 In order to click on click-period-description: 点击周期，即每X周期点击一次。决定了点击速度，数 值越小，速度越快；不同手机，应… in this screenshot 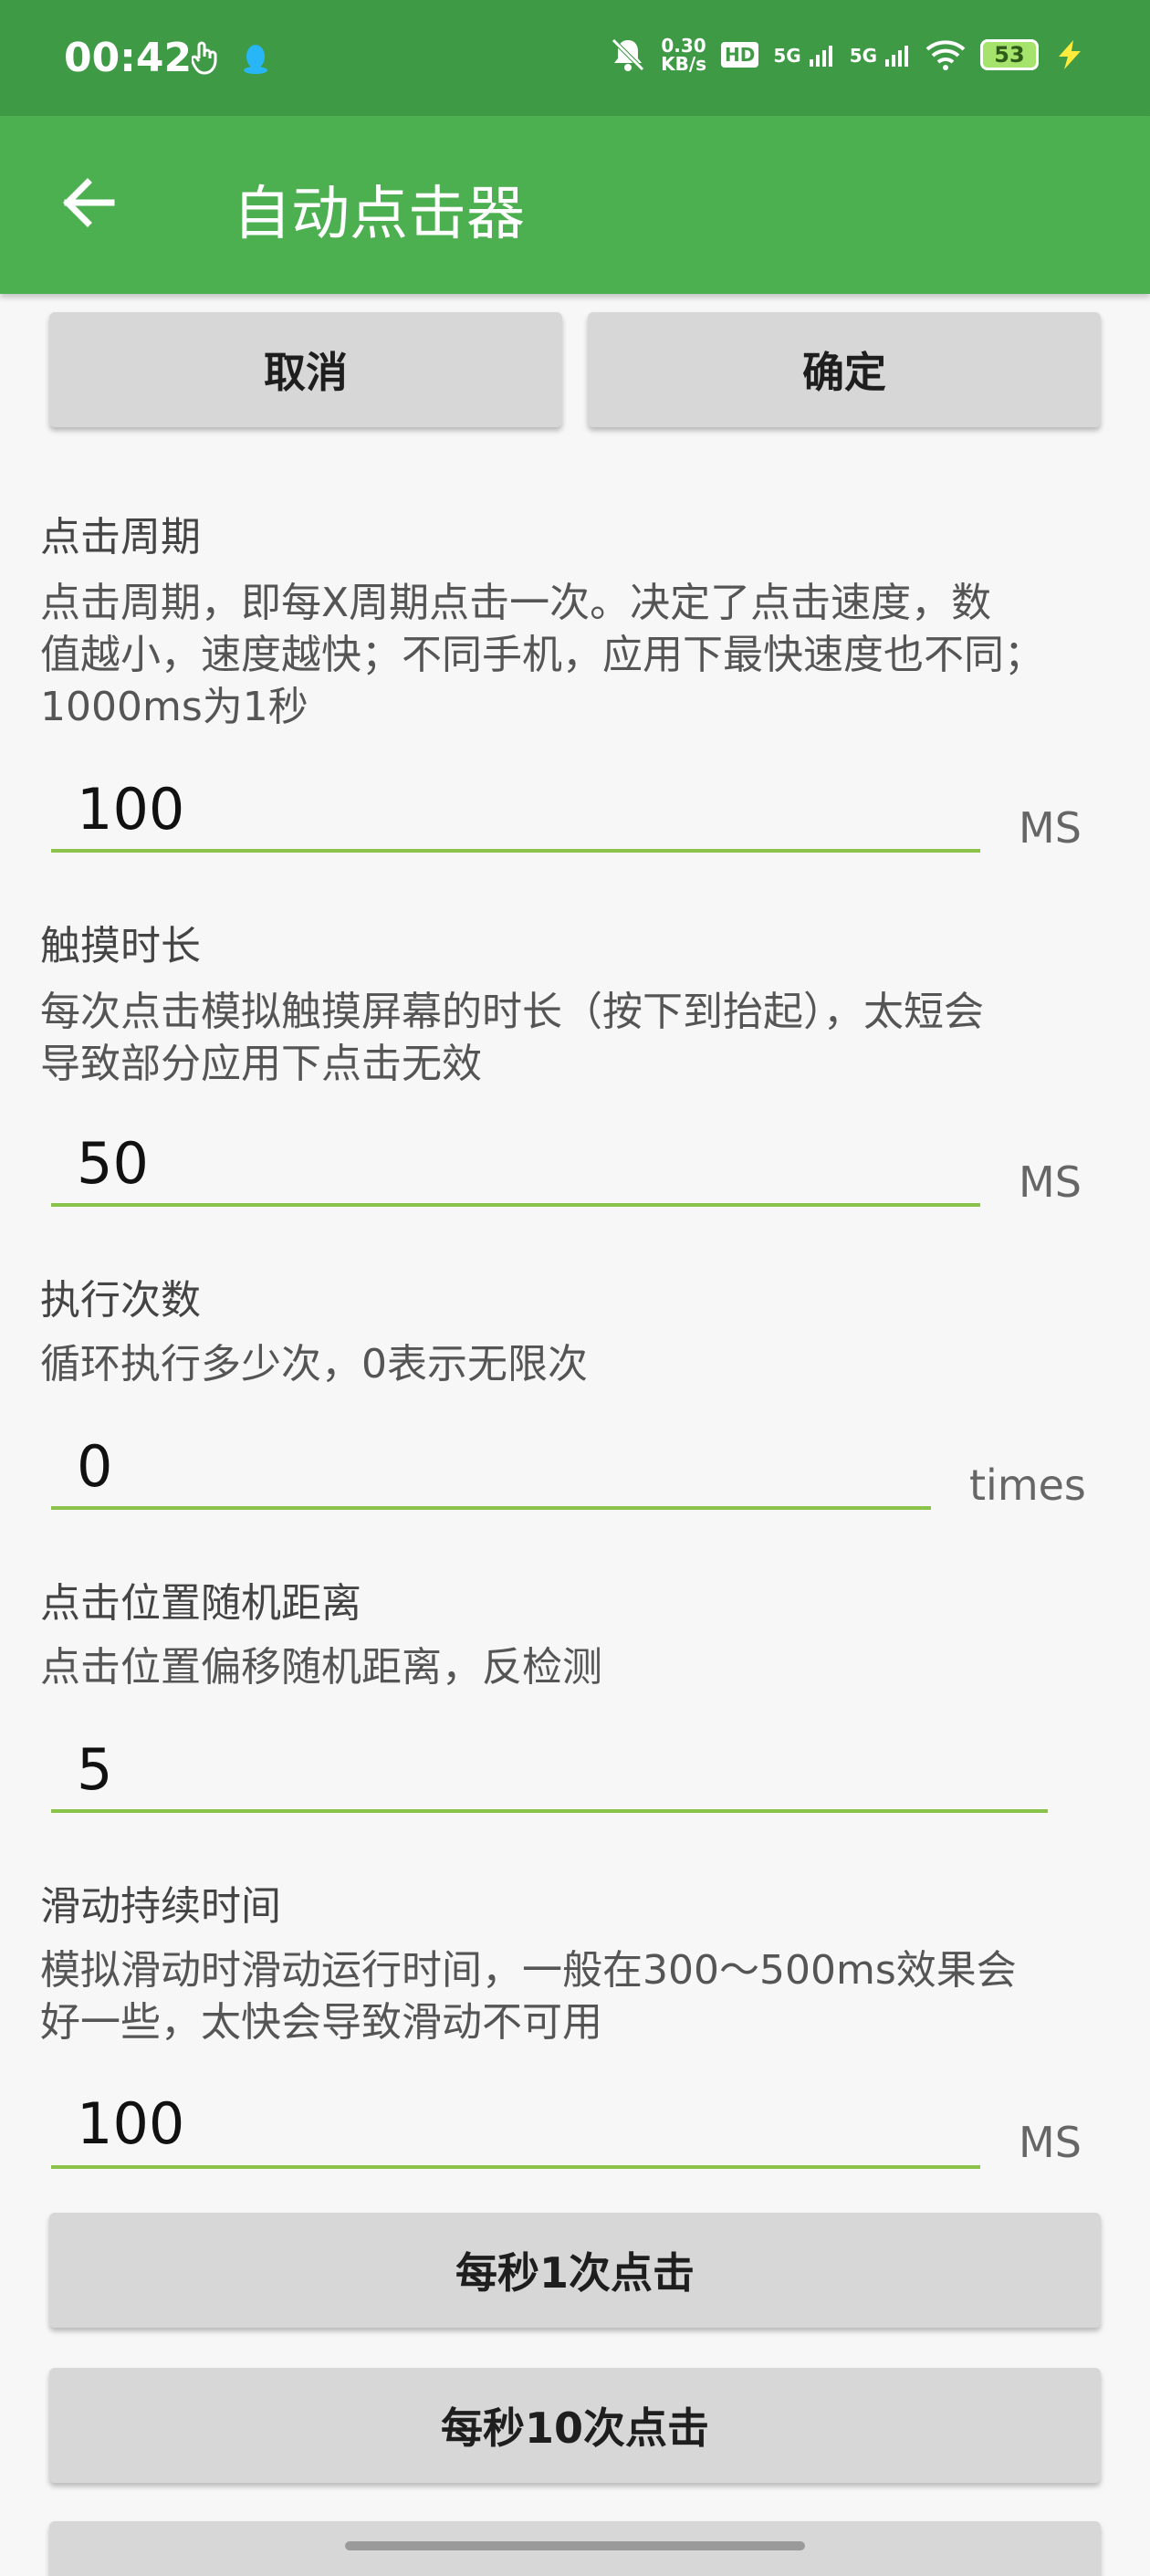, I will do `click(542, 655)`.